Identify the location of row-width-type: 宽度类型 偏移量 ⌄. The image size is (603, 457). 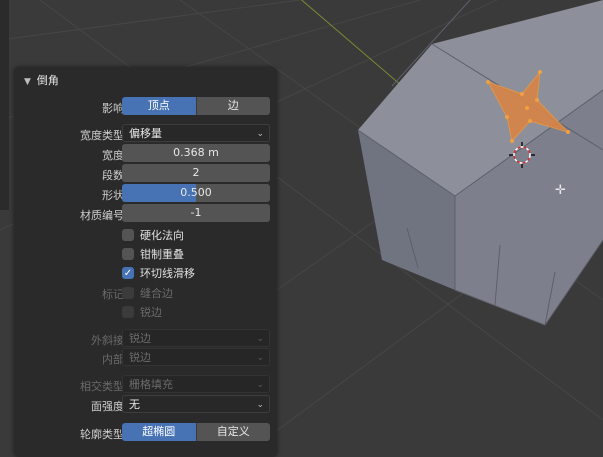
(145, 133).